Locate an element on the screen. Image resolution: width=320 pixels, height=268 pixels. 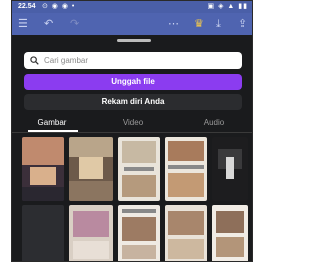
crown-icon: ♛ is located at coordinates (199, 24).